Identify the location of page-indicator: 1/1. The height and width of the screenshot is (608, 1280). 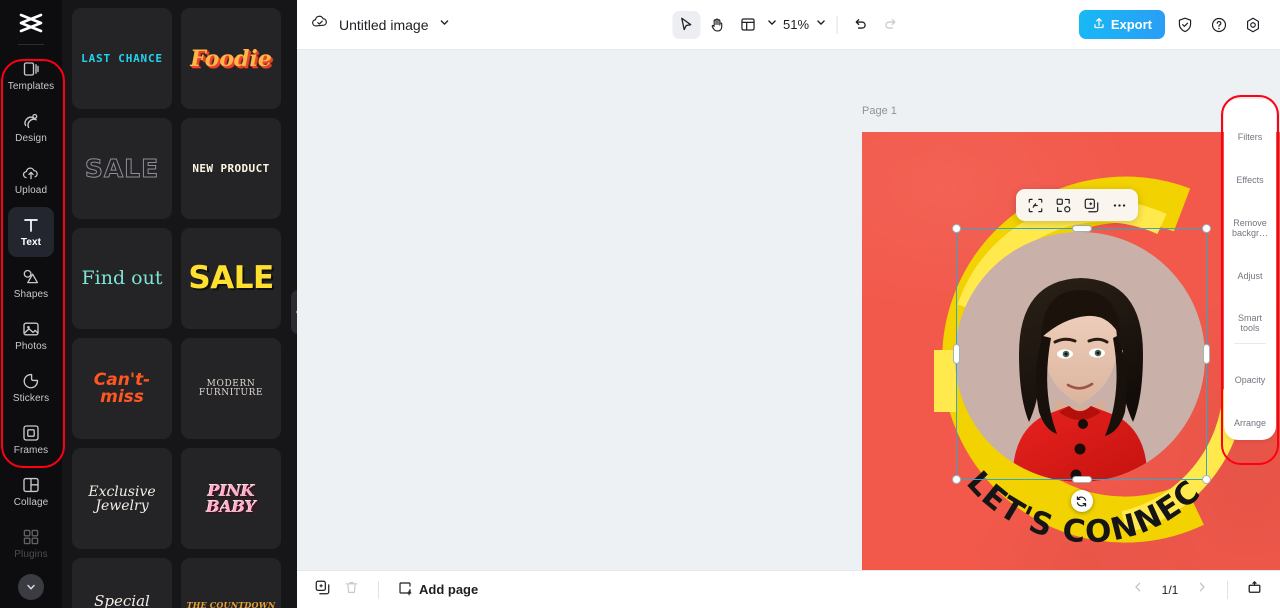
(1170, 589).